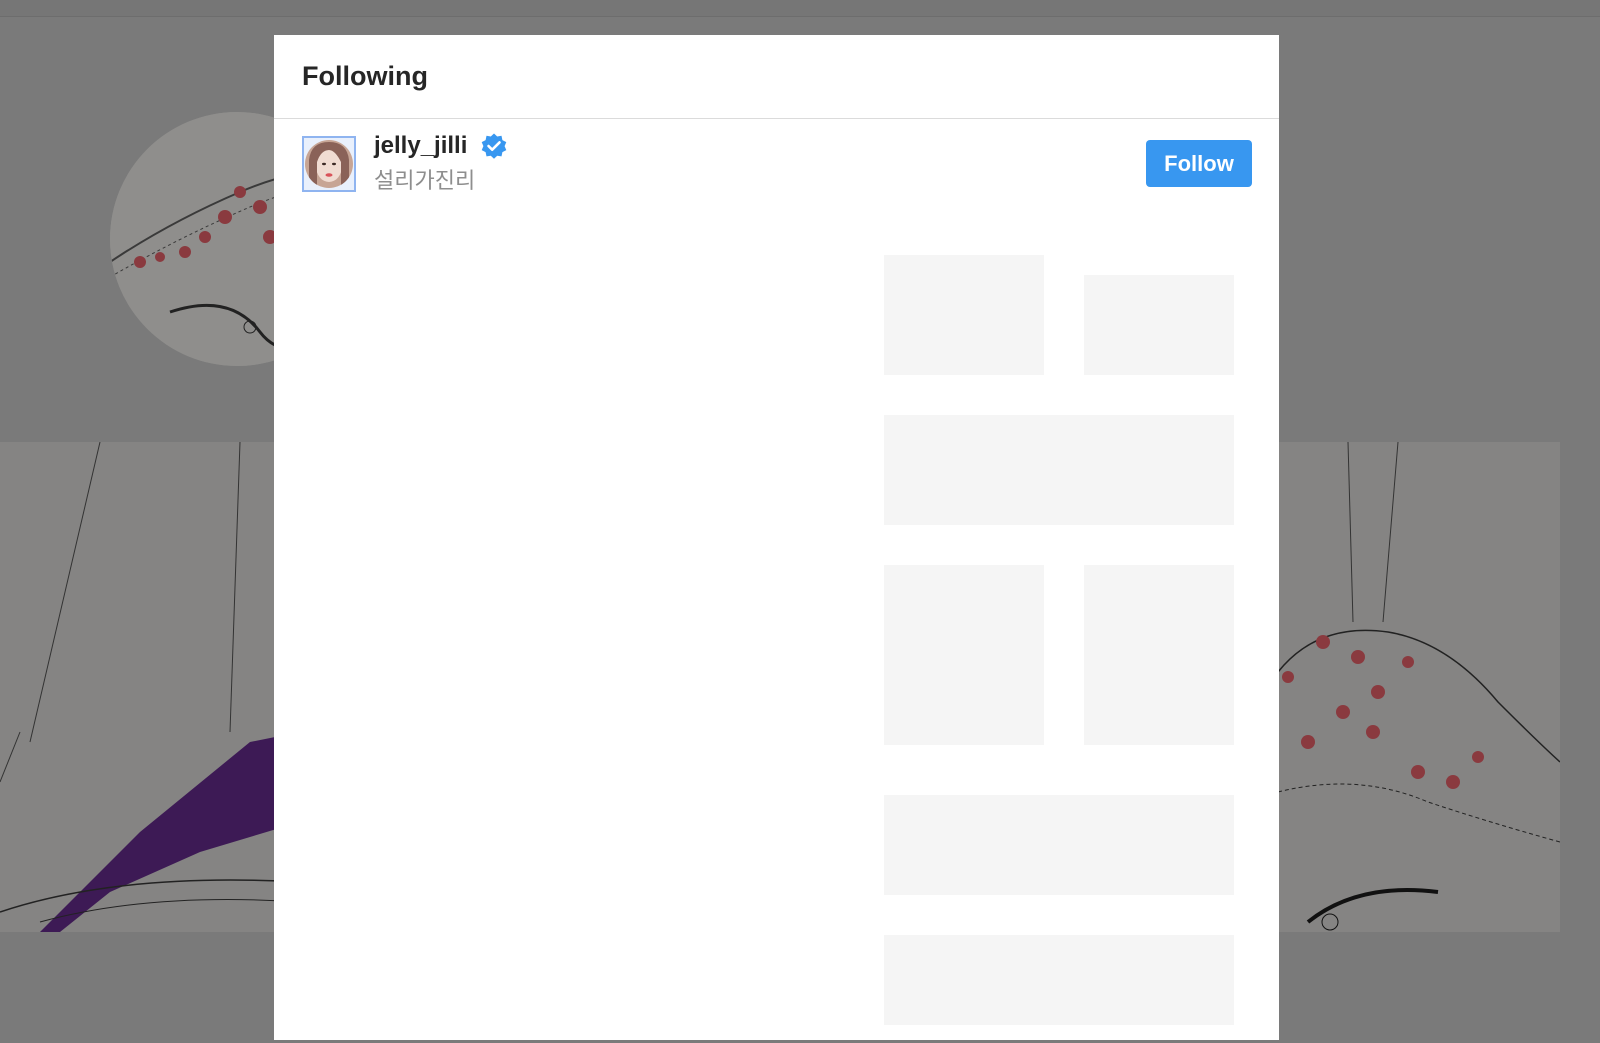 The image size is (1600, 1043). I want to click on modal-title: Following, so click(365, 76).